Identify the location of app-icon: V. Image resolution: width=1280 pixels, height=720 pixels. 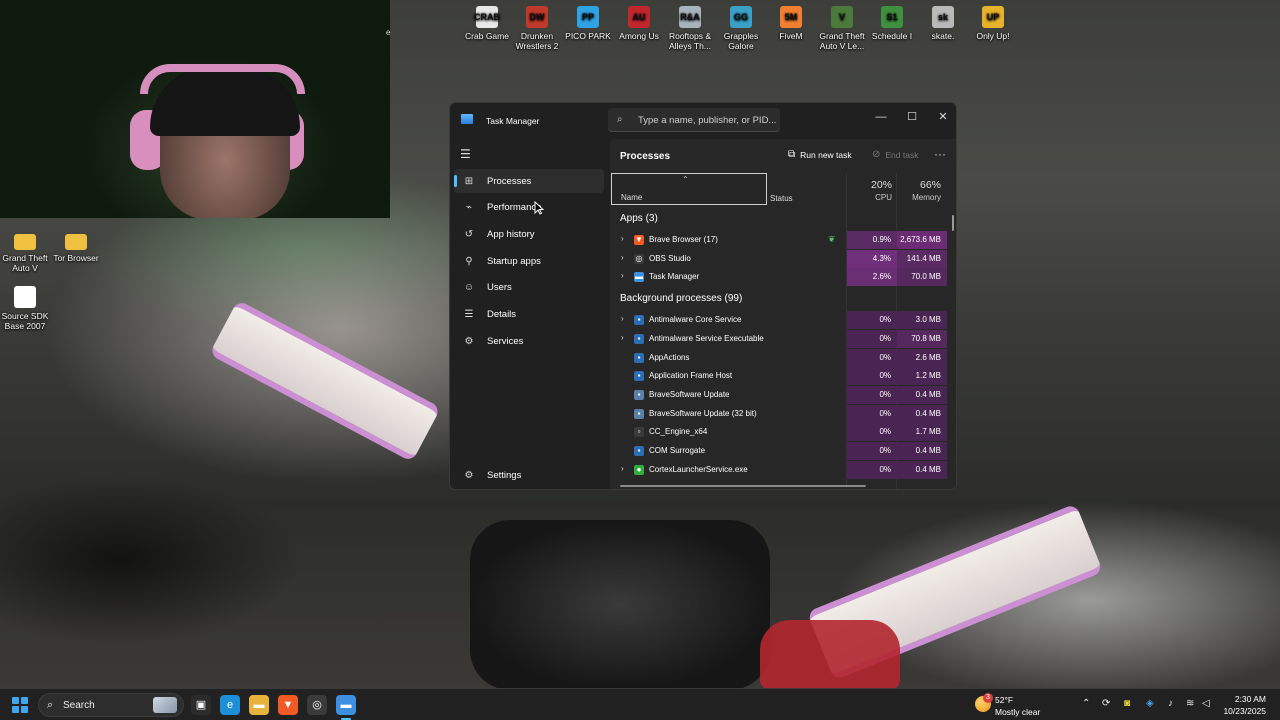
(842, 17).